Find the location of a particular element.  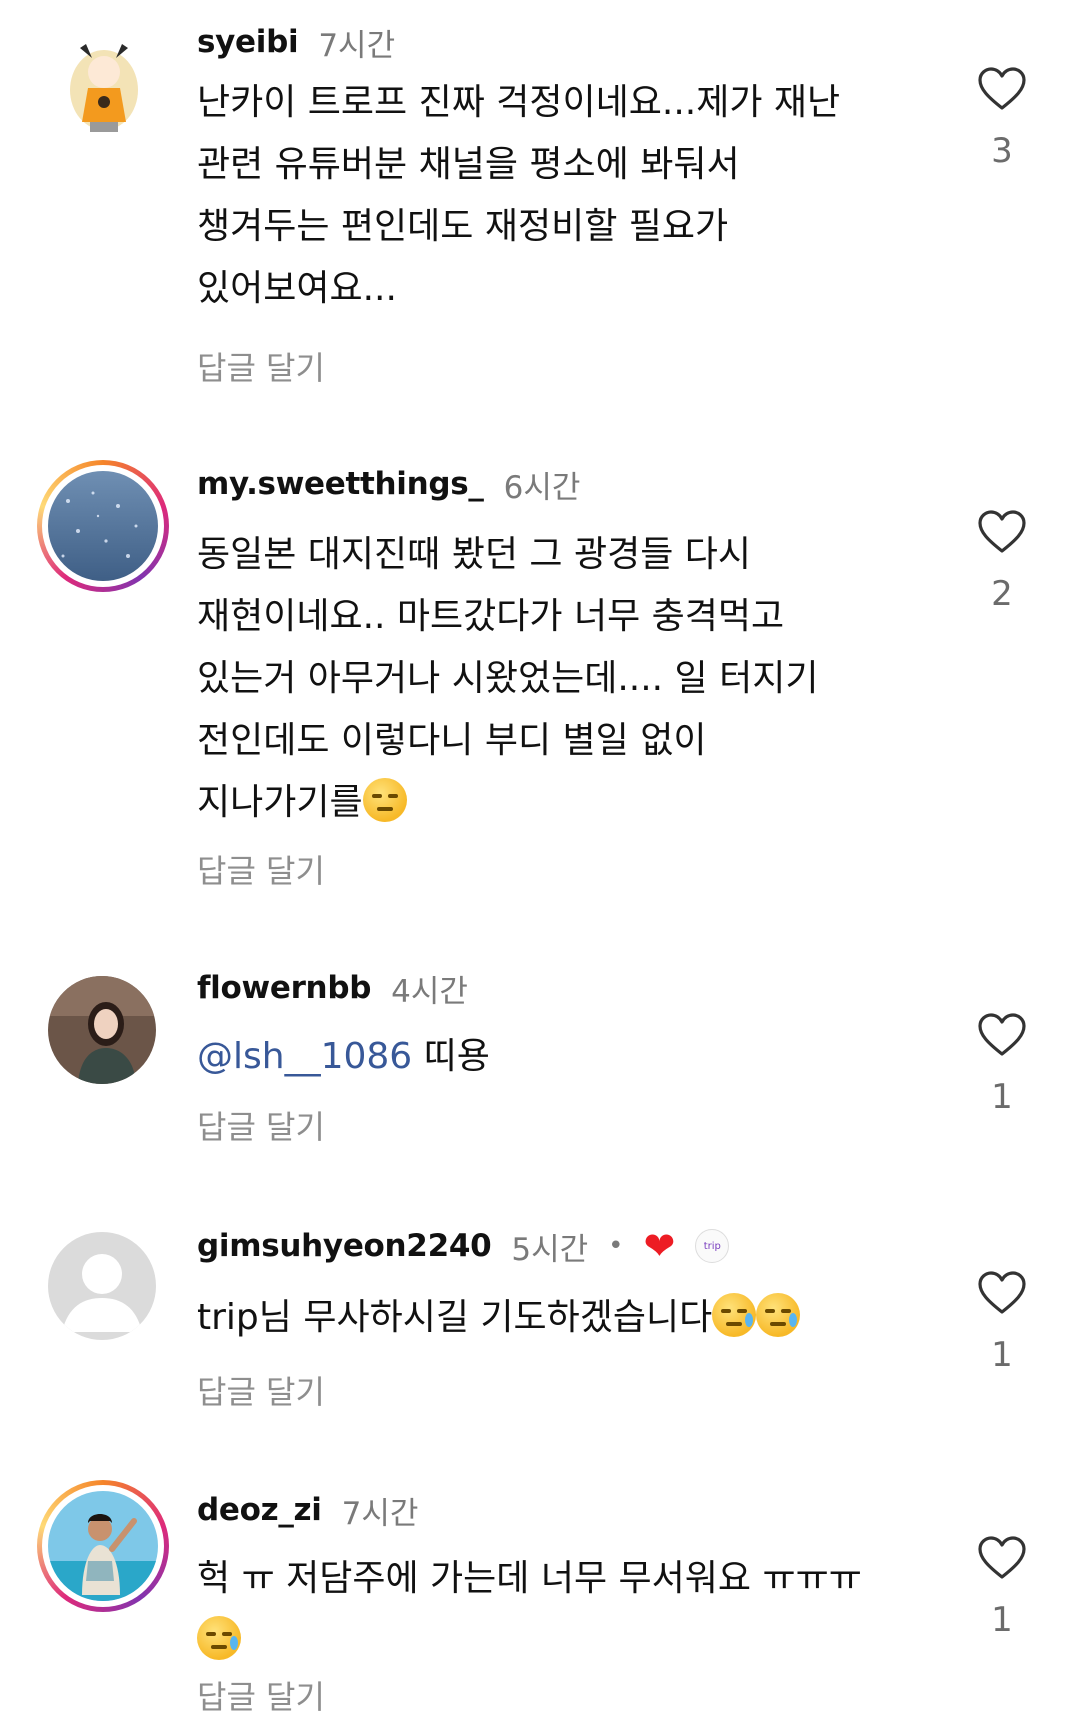

anime-character-avatar-icon is located at coordinates (104, 84).